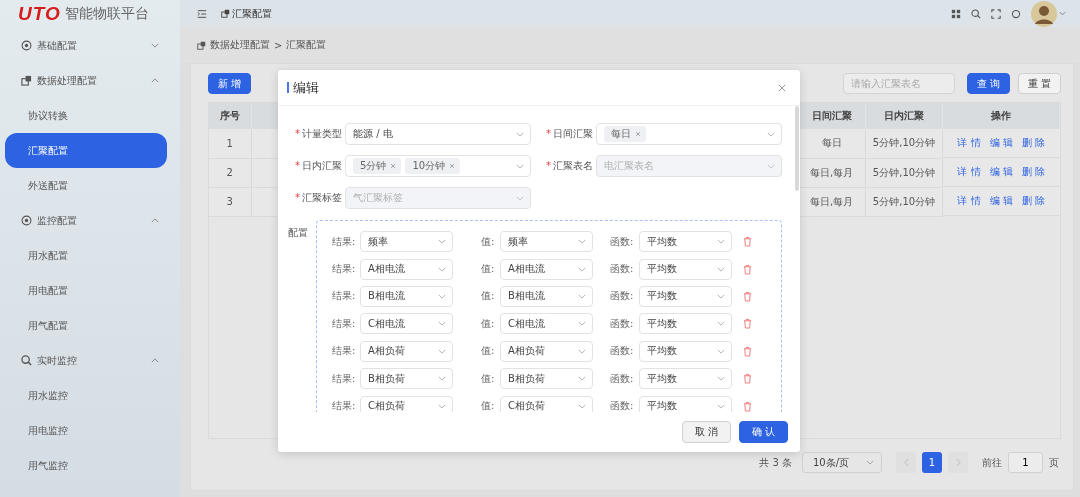 The image size is (1080, 497). What do you see at coordinates (230, 201) in the screenshot?
I see `table-cell: 3` at bounding box center [230, 201].